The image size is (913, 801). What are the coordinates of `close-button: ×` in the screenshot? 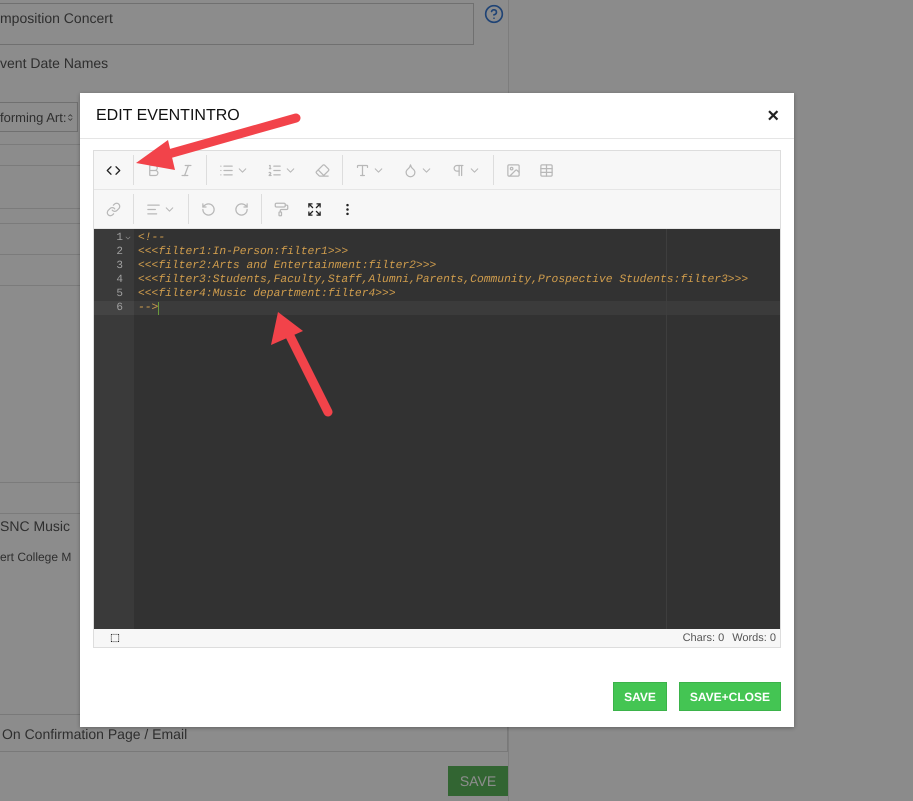 It's located at (773, 116).